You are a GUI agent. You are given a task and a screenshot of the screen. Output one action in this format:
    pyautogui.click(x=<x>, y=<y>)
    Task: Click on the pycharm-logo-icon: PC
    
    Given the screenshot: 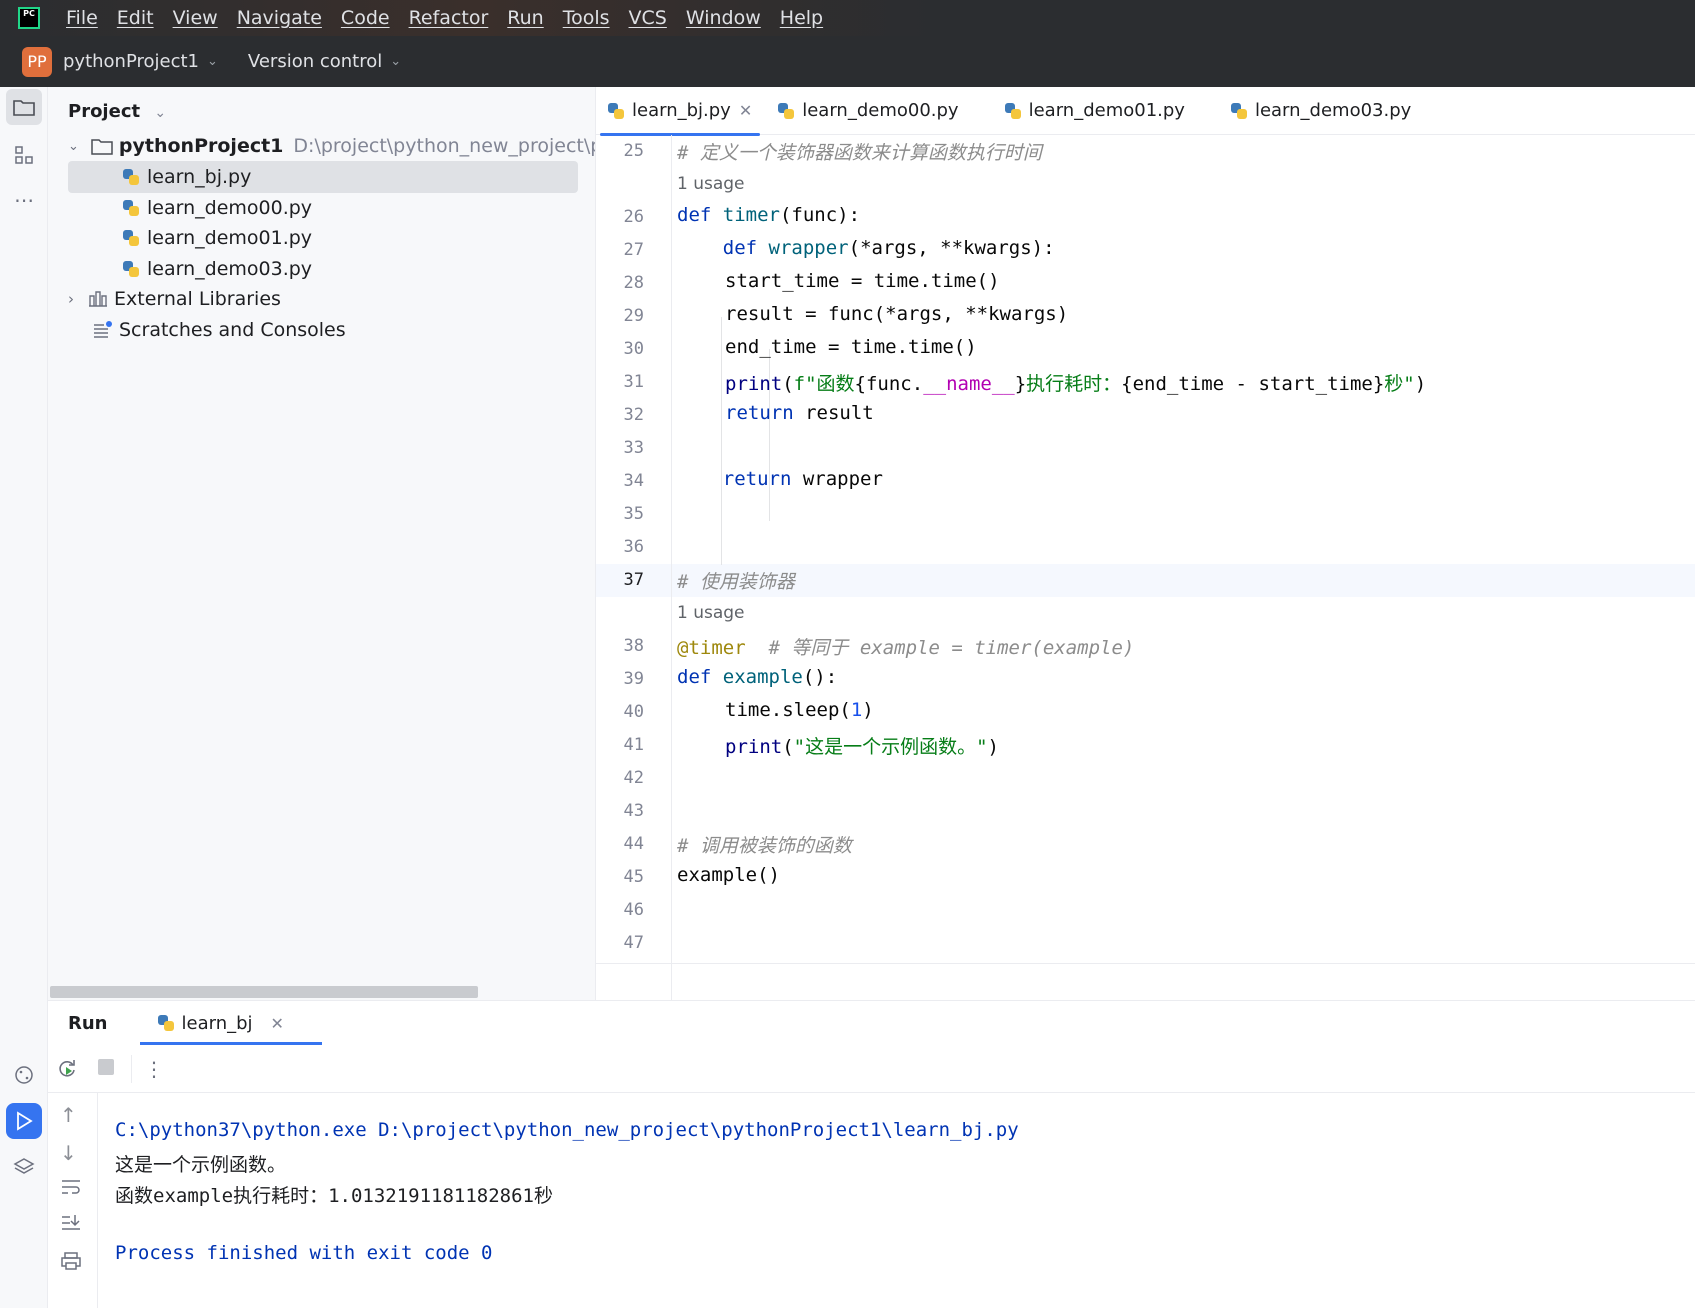 What is the action you would take?
    pyautogui.click(x=29, y=18)
    